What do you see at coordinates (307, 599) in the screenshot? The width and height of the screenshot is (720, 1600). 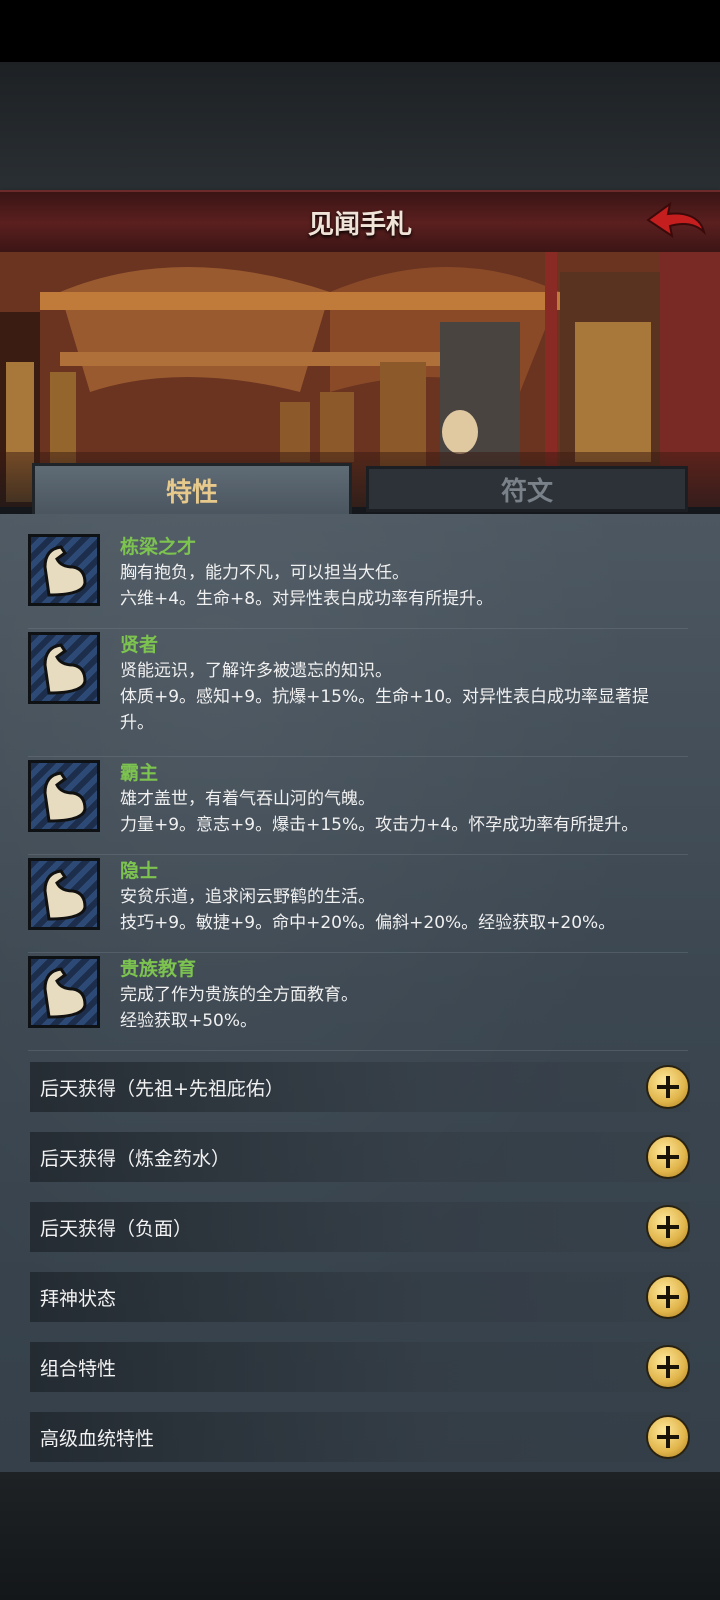 I see `trait-effects: 六维+4。生命+8。对异性表白成功率有所提升。` at bounding box center [307, 599].